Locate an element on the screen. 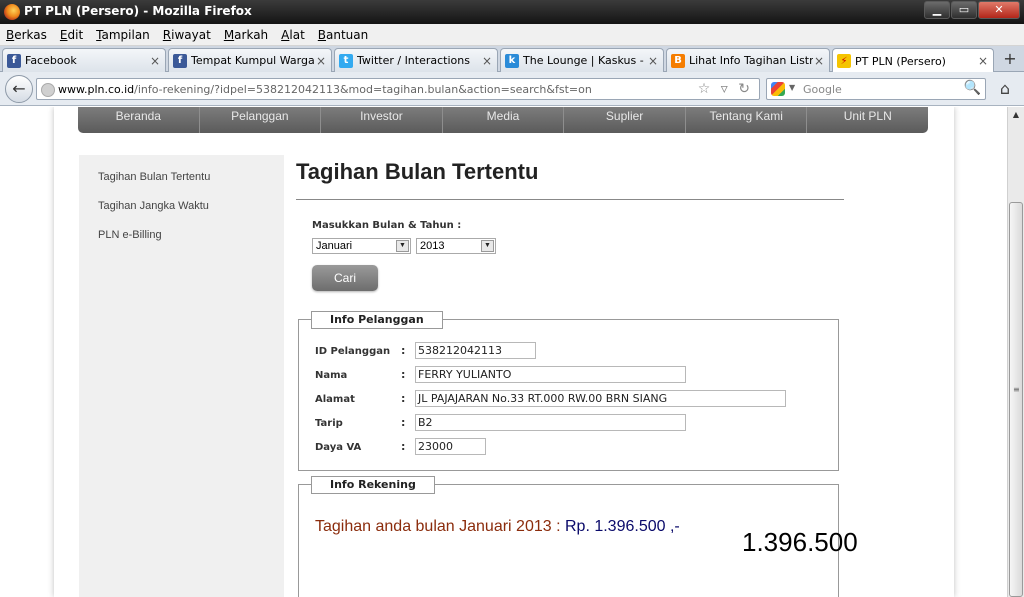  menu-tampilan: Tampilan is located at coordinates (123, 35).